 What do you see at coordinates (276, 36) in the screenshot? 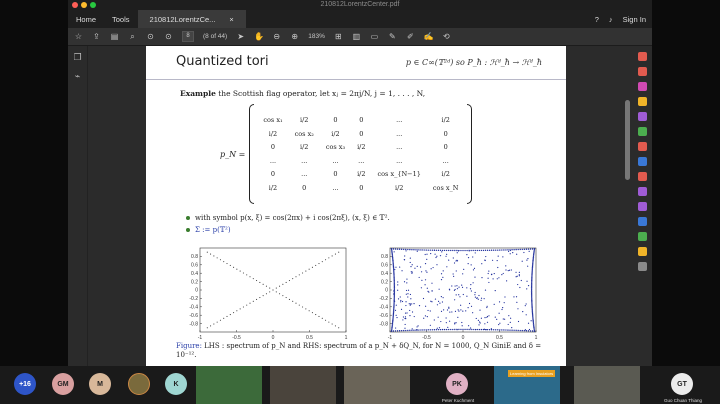
I see `zoom-out-icon: ⊖` at bounding box center [276, 36].